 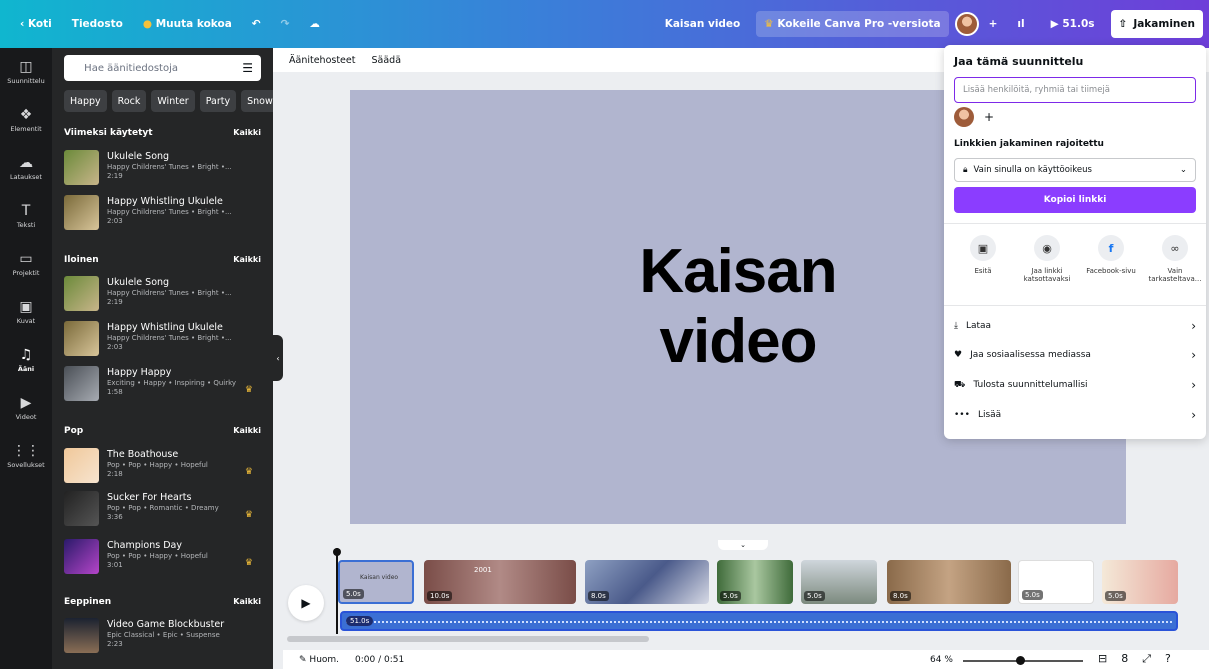 I want to click on download-row: ⤓ Lataa ›, so click(x=1075, y=326).